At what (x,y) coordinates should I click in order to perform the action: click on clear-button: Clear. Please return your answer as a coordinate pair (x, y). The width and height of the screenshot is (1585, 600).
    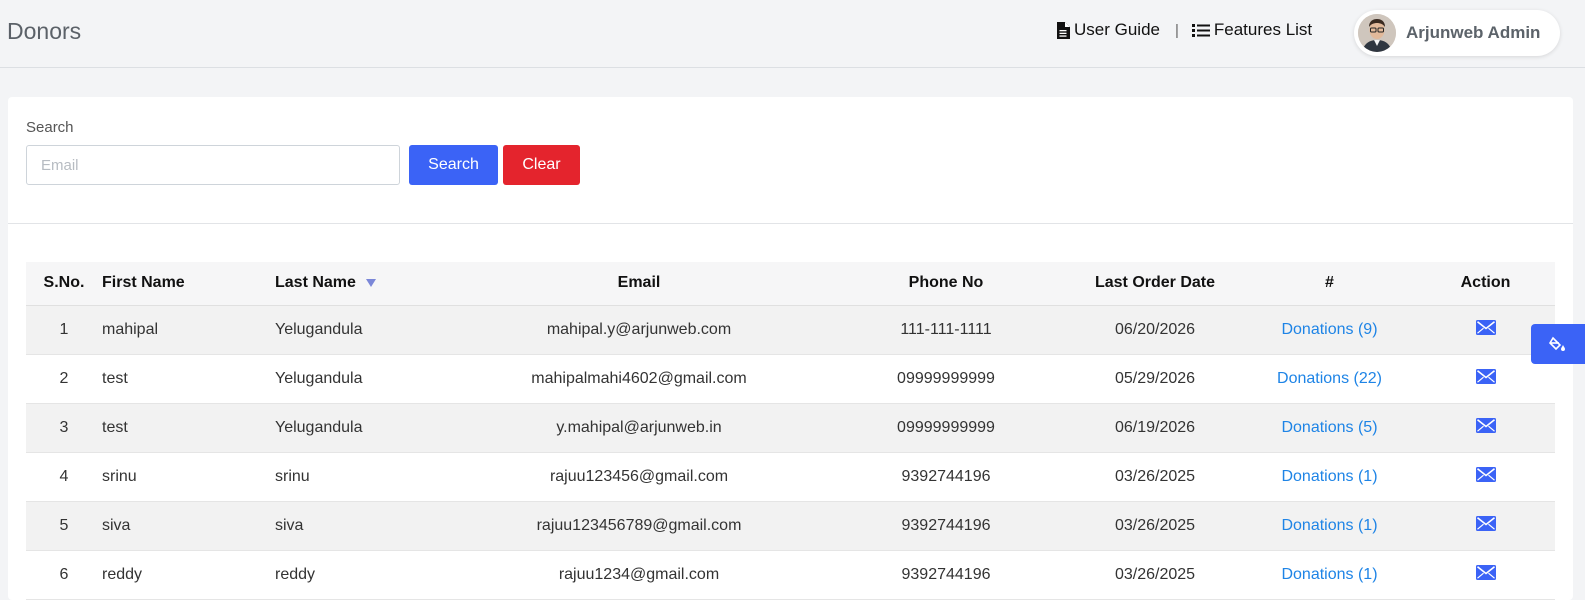
    Looking at the image, I should click on (541, 165).